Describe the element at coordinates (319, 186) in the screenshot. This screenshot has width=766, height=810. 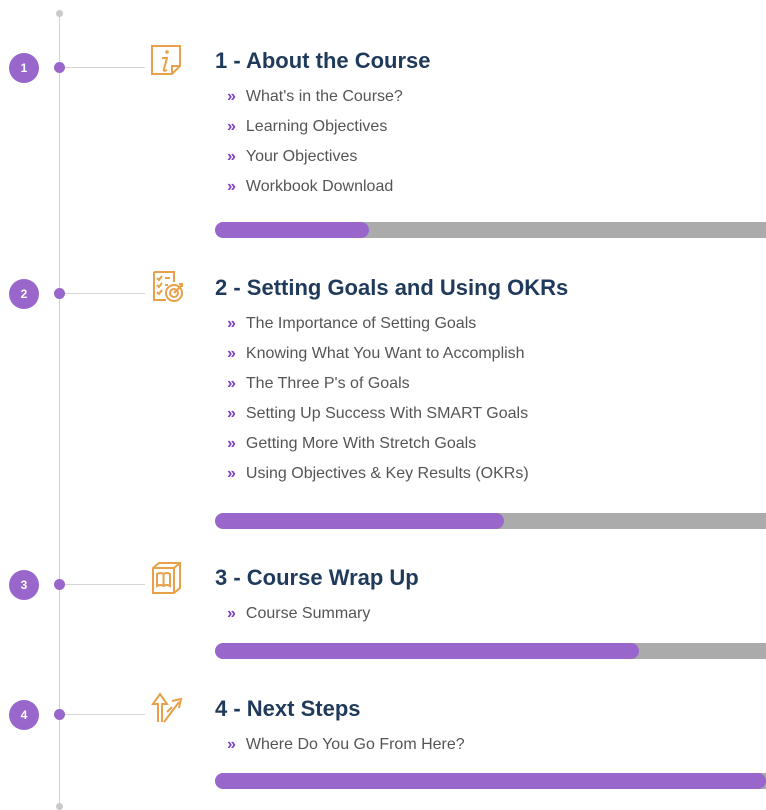
I see `lesson-label: Workbook Download` at that location.